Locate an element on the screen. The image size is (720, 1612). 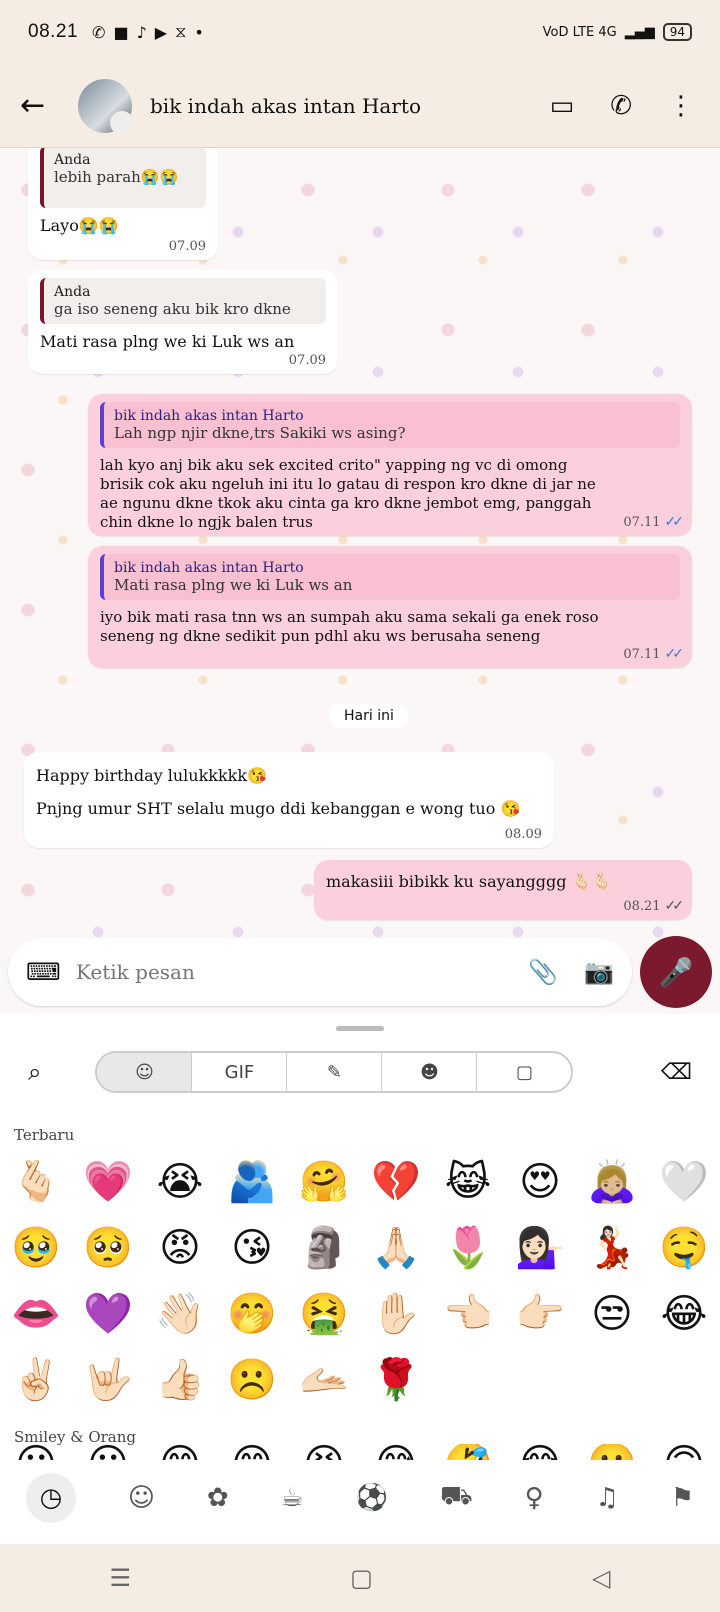
chat-header: ← bik indah akas intan Harto ▭ ✆ ⋮ is located at coordinates (360, 106).